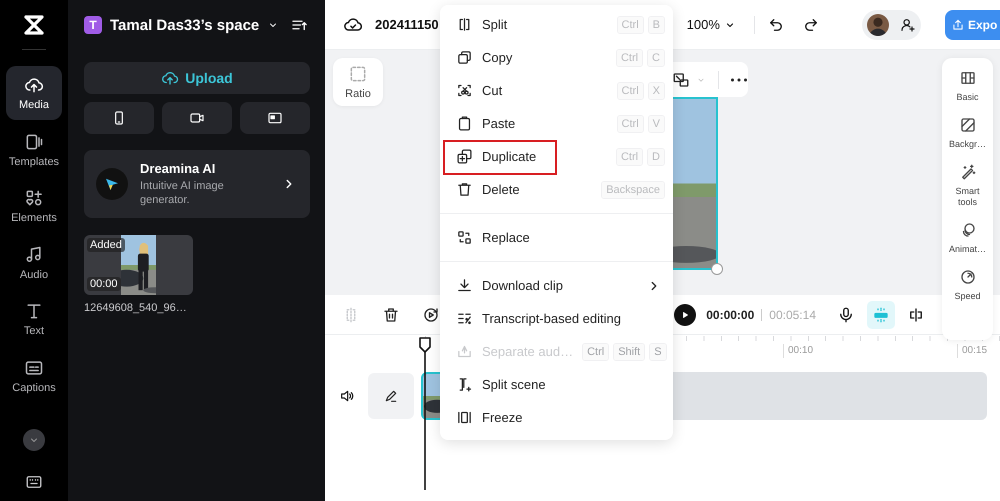 The width and height of the screenshot is (1000, 501). Describe the element at coordinates (464, 237) in the screenshot. I see `replace-icon` at that location.